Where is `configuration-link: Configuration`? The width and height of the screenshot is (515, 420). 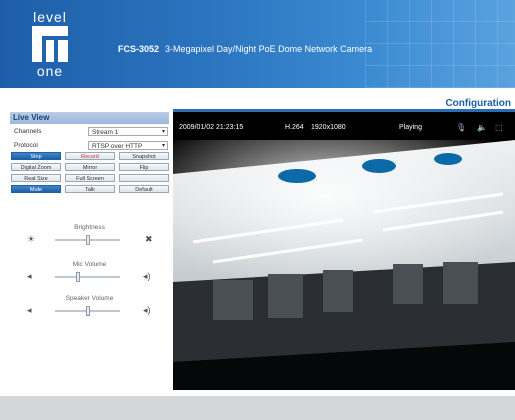
configuration-link: Configuration is located at coordinates (478, 103).